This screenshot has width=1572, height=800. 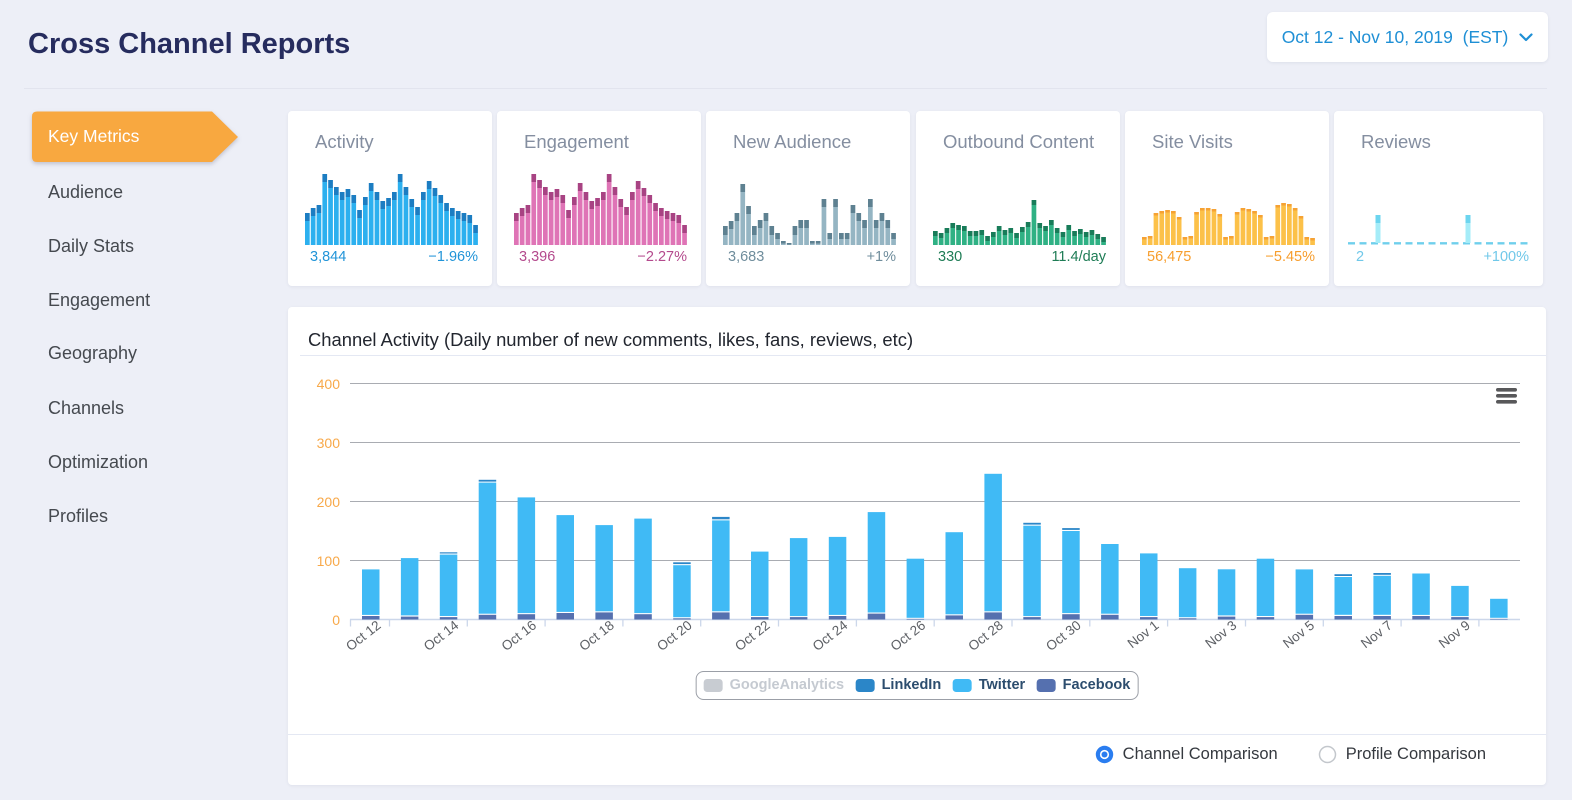 What do you see at coordinates (441, 635) in the screenshot?
I see `svg-text: Oct 14` at bounding box center [441, 635].